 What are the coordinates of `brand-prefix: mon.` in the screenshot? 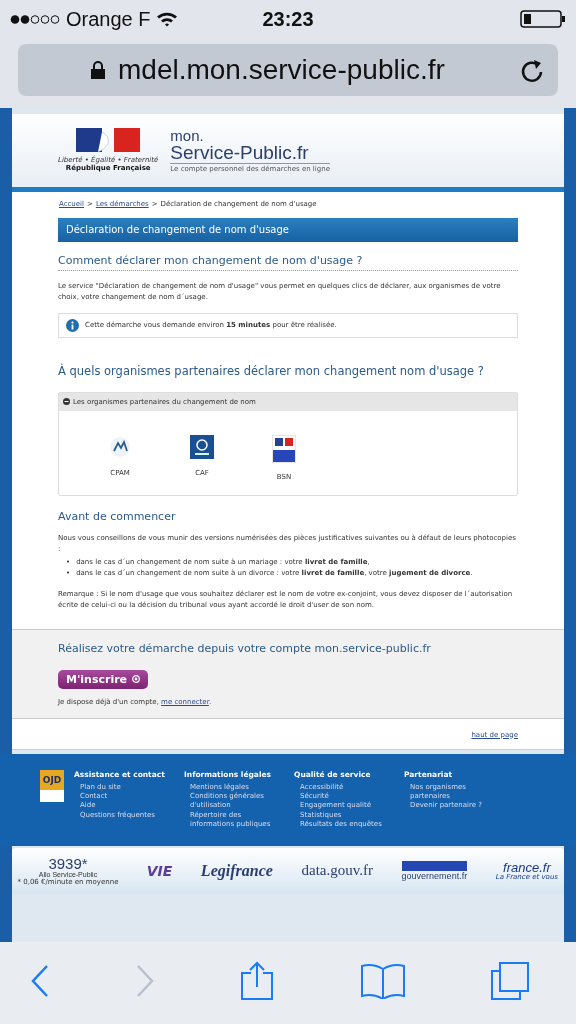 It's located at (187, 135).